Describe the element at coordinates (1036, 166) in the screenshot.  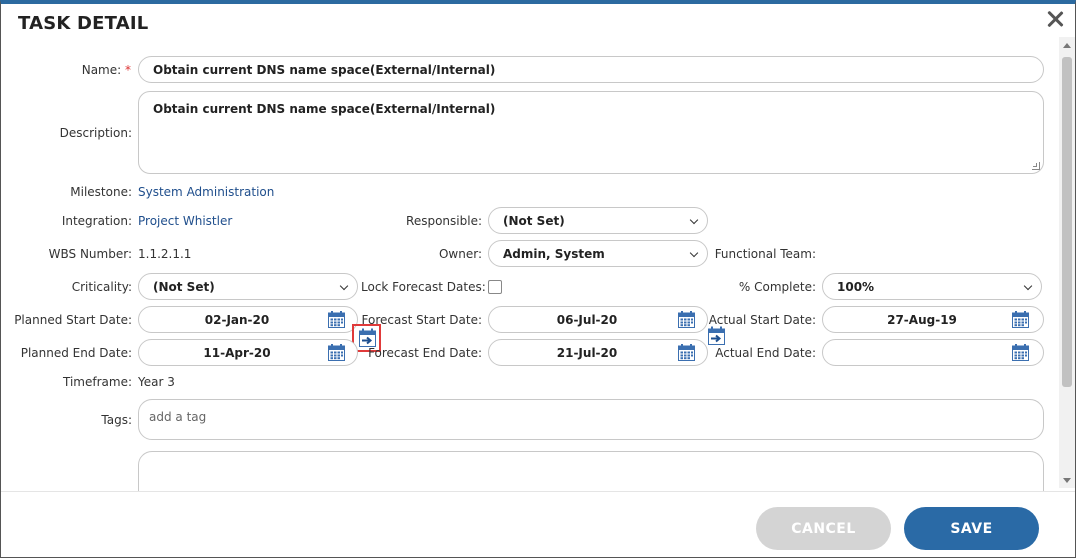
I see `resize-handle-icon` at that location.